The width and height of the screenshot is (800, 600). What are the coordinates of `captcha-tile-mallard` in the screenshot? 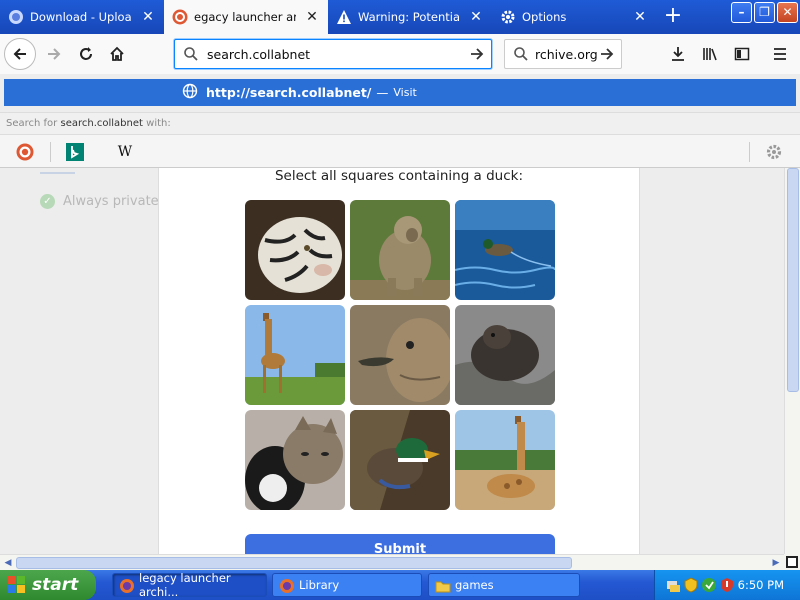 It's located at (400, 460).